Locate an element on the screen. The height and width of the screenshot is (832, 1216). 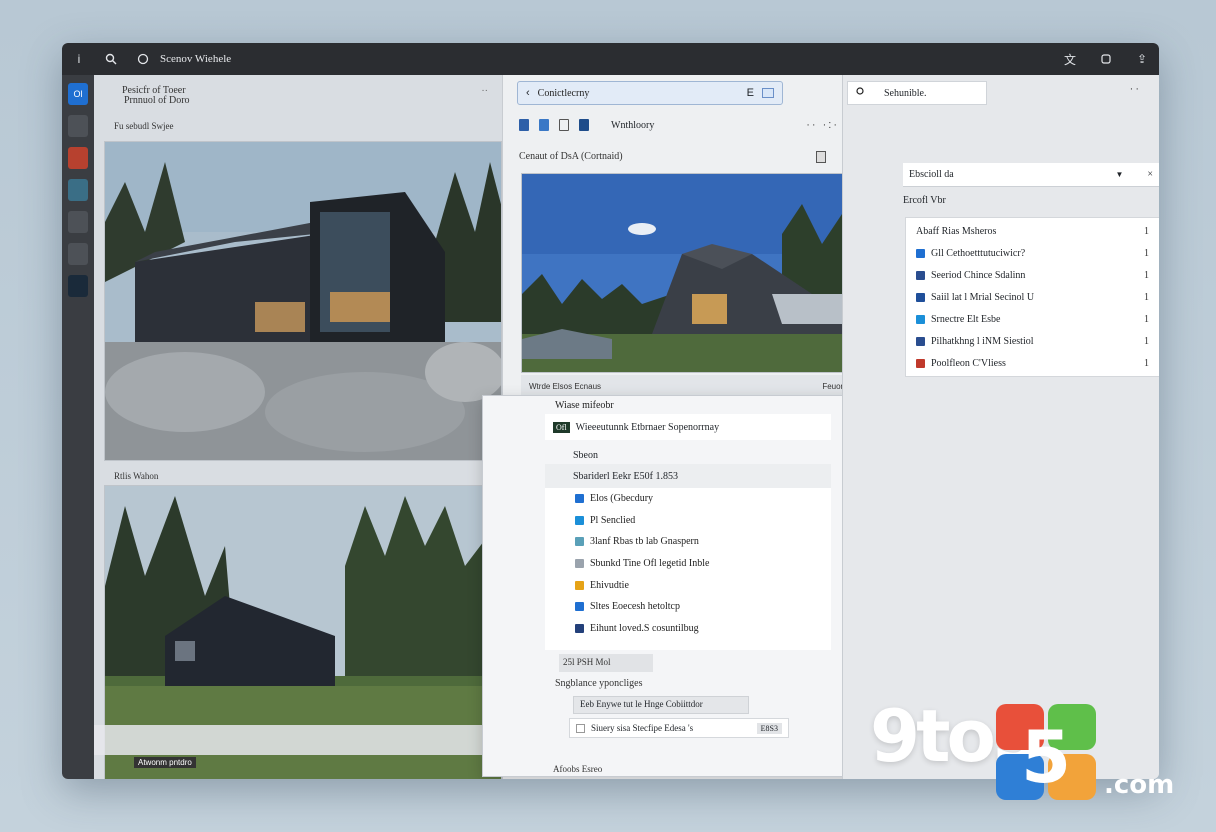
clock-icon is located at coordinates (143, 59).